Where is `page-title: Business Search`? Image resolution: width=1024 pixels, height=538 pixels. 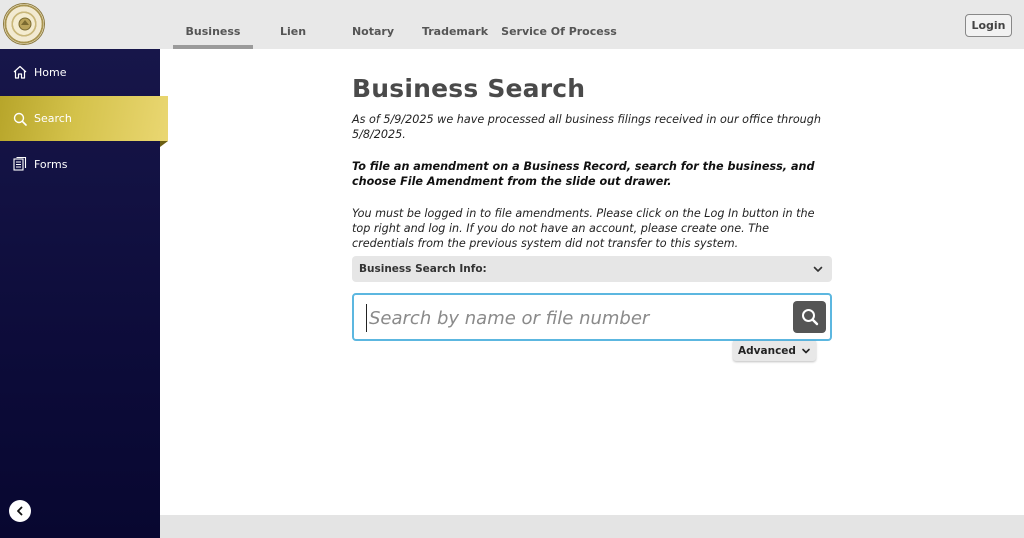
page-title: Business Search is located at coordinates (469, 88).